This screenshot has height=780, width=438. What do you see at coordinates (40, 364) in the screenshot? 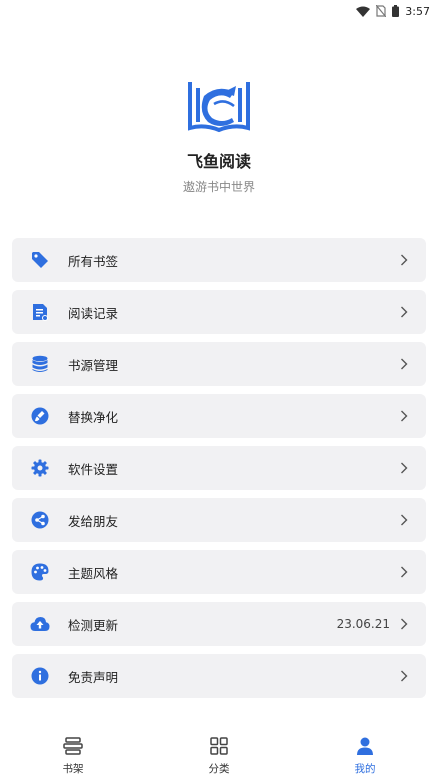
I see `database-icon` at bounding box center [40, 364].